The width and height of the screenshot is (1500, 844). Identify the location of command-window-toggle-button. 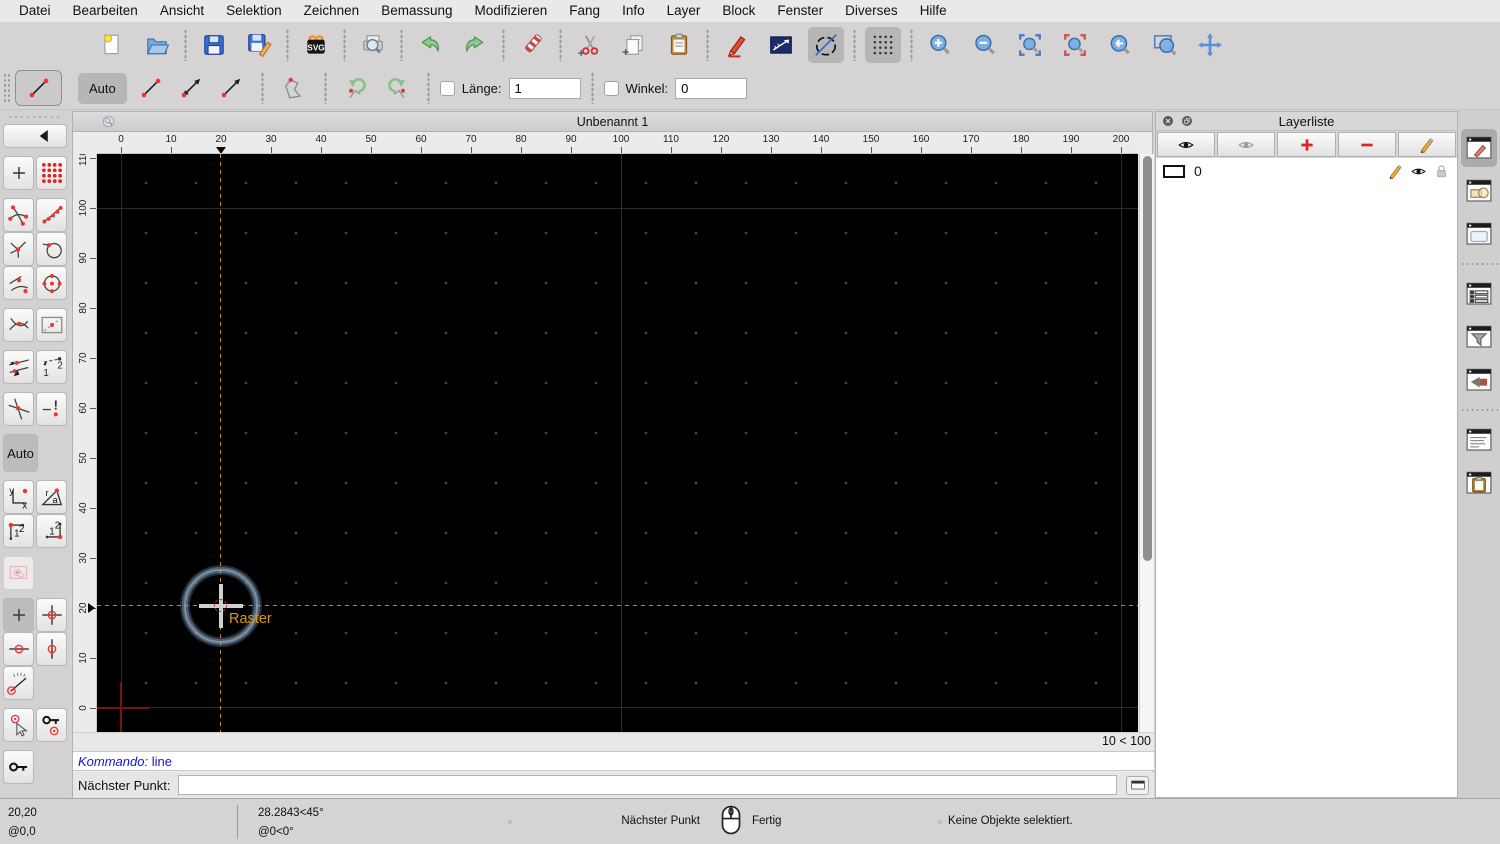
(1137, 785).